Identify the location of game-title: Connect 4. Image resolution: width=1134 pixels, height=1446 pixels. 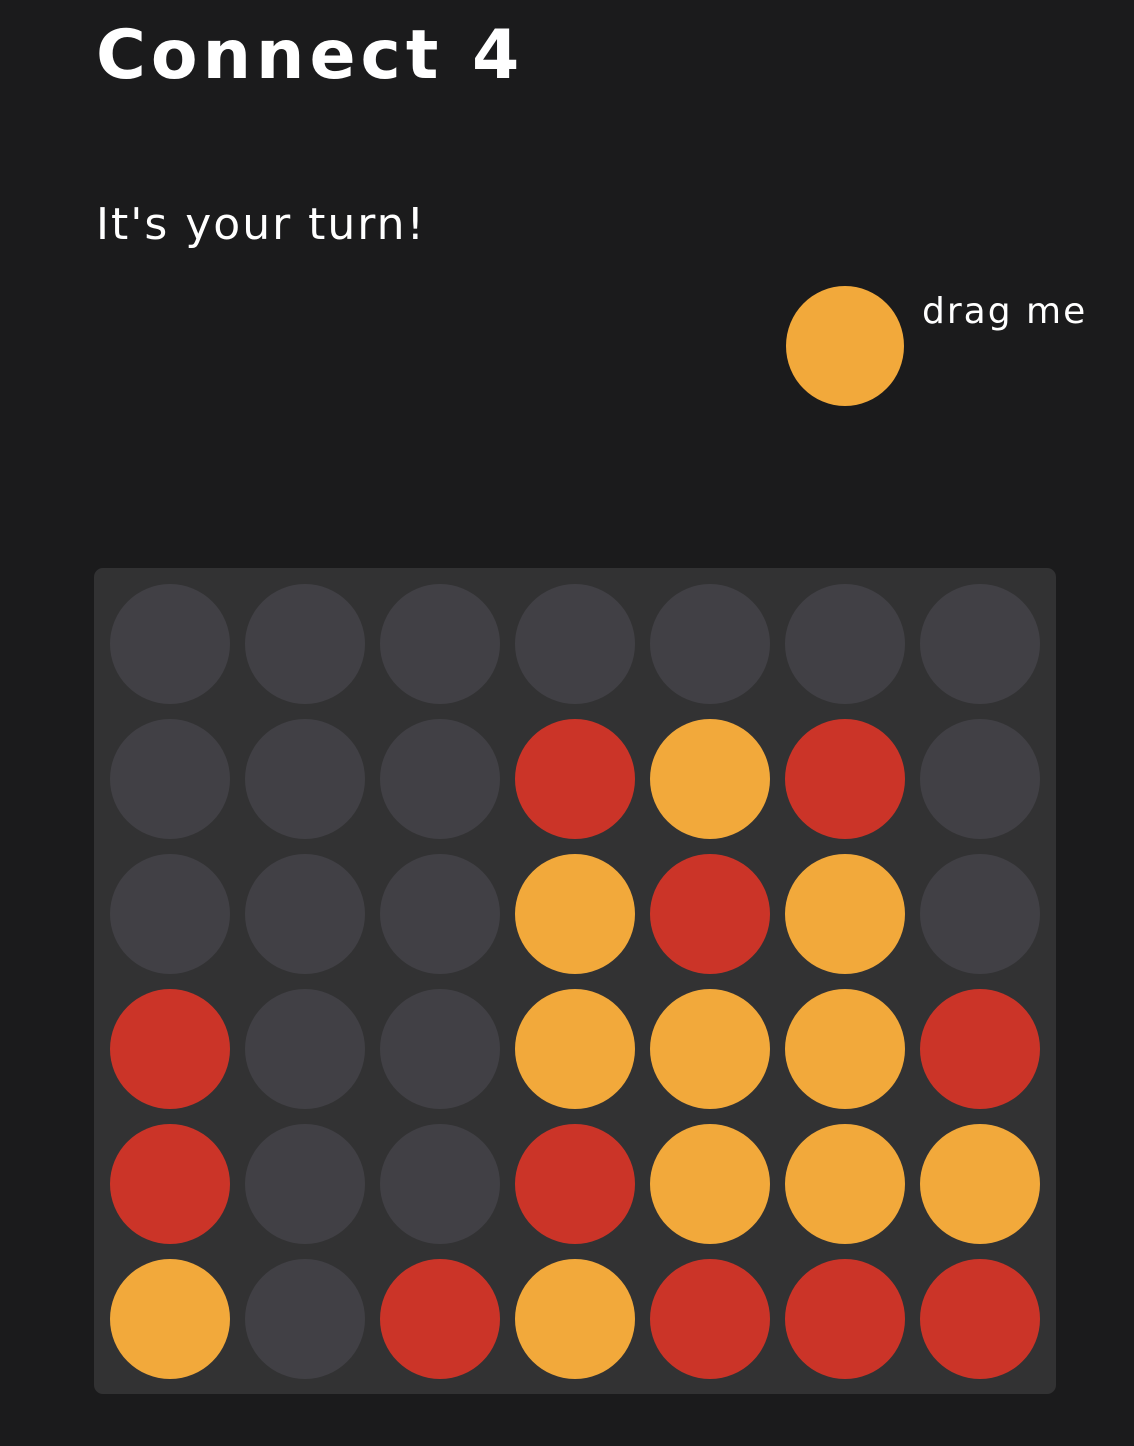
(310, 55).